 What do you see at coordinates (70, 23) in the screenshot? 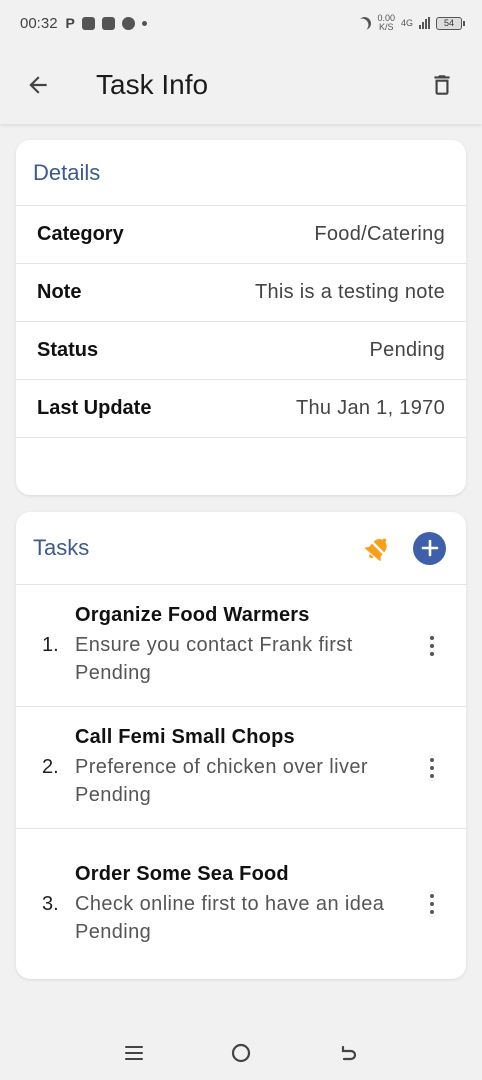
I see `p-notification-icon: P` at bounding box center [70, 23].